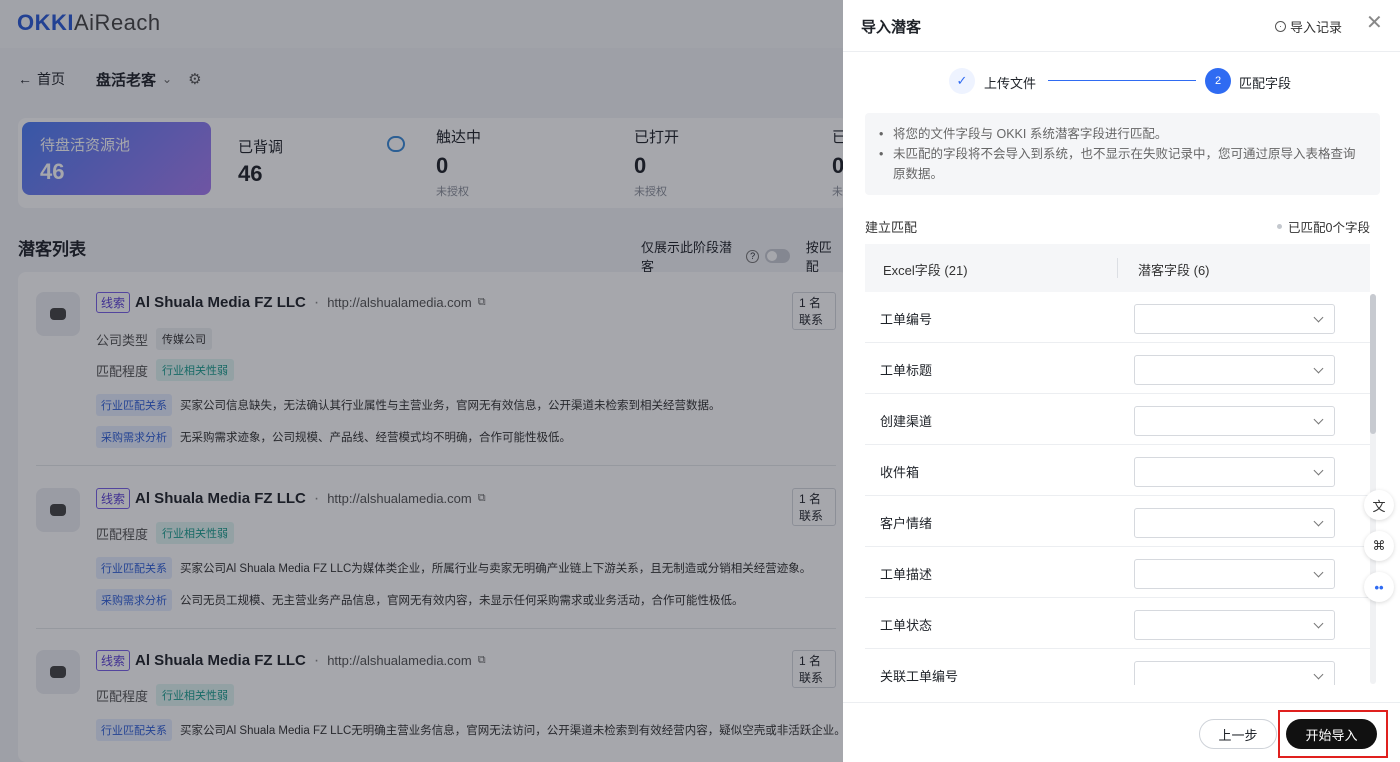  I want to click on table-row: 工单编号, so click(1117, 317).